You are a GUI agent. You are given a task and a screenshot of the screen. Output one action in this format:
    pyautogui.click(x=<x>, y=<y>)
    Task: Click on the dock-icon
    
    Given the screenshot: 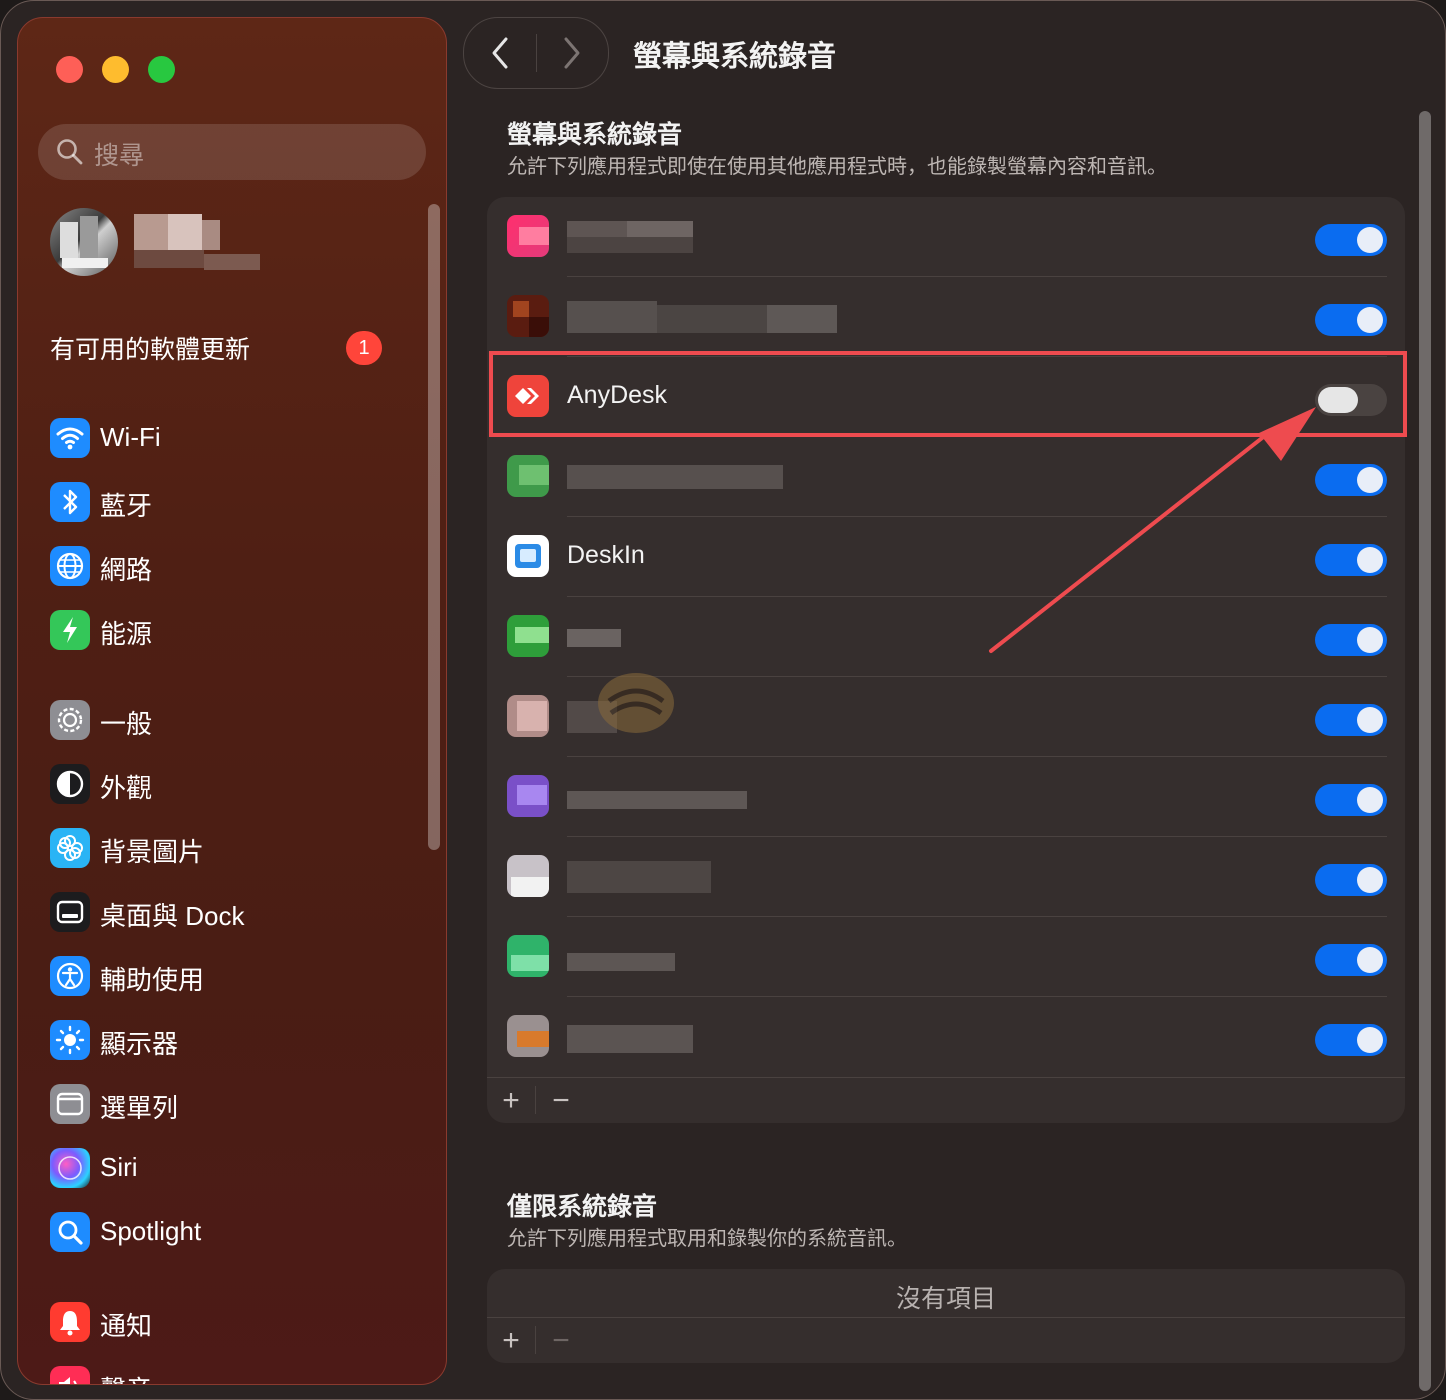 What is the action you would take?
    pyautogui.click(x=70, y=912)
    